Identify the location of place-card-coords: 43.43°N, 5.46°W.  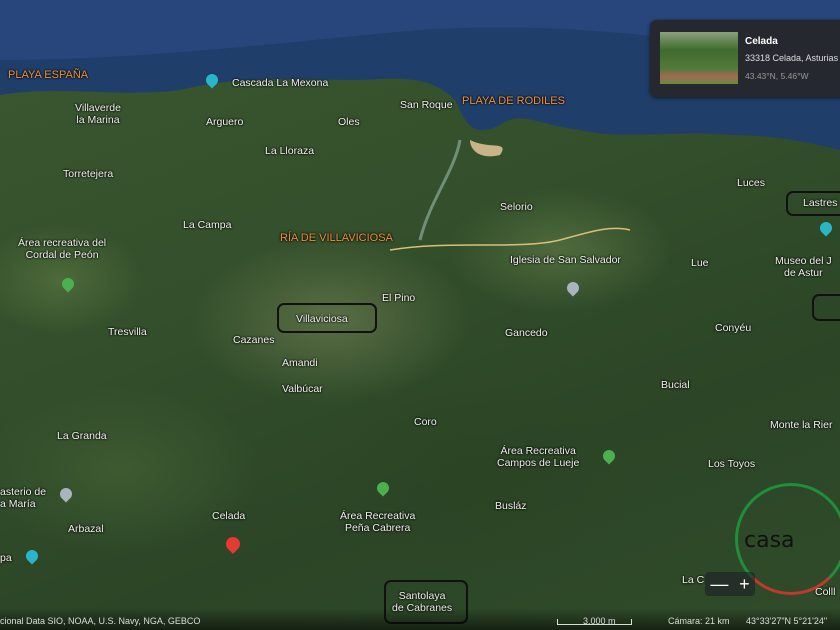
(777, 76).